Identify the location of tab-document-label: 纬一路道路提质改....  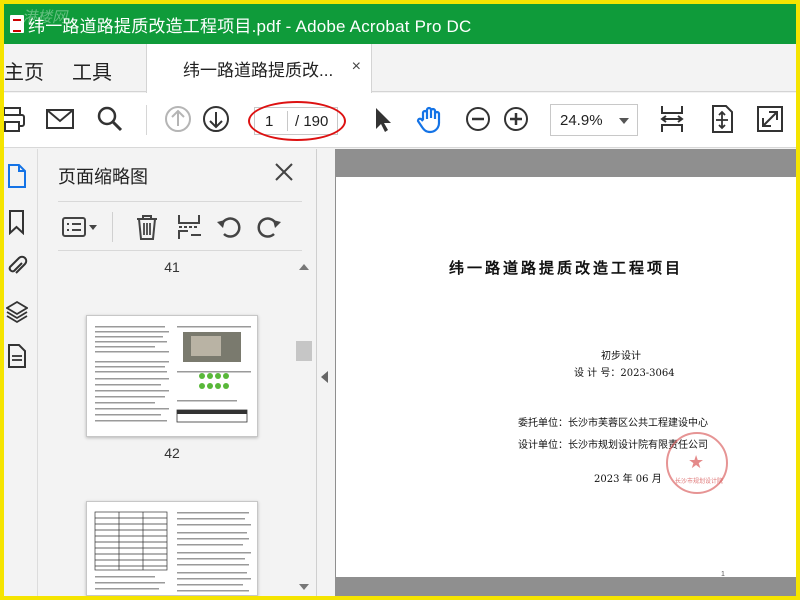
(258, 70).